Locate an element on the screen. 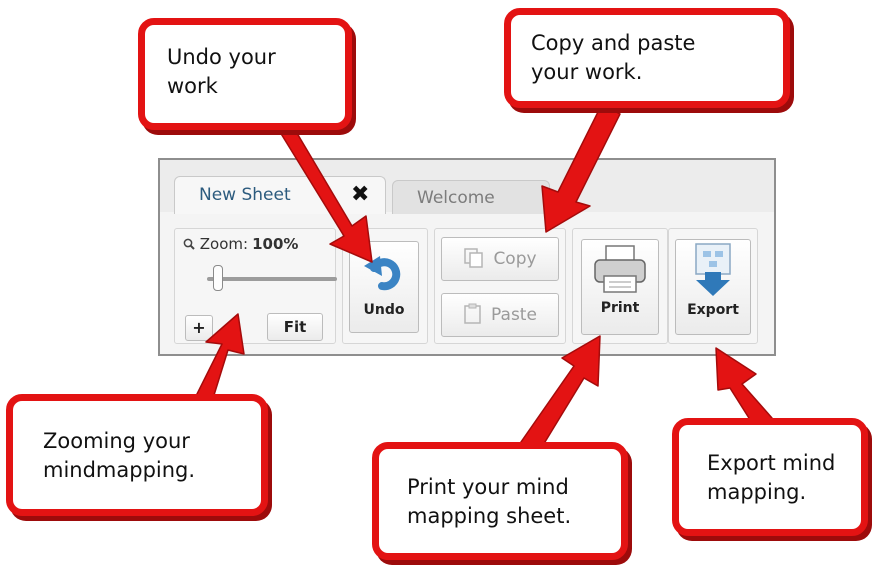  callout-print-line-2: mapping sheet. is located at coordinates (489, 516).